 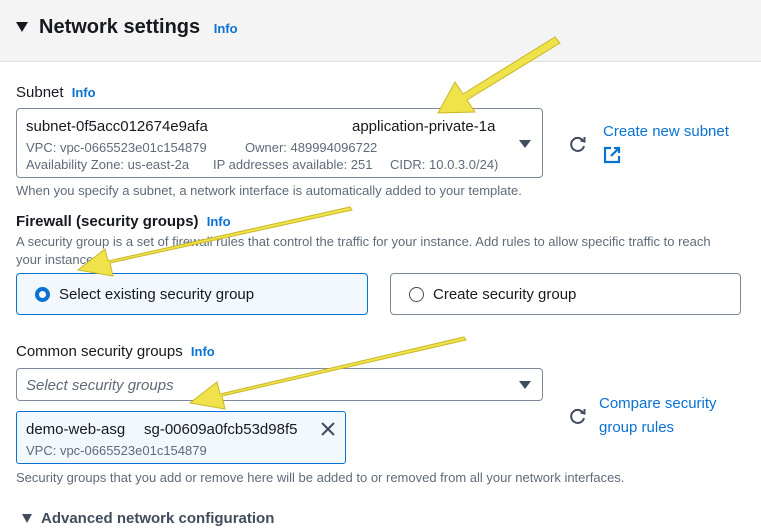 What do you see at coordinates (327, 373) in the screenshot?
I see `arrow-to-sg-token` at bounding box center [327, 373].